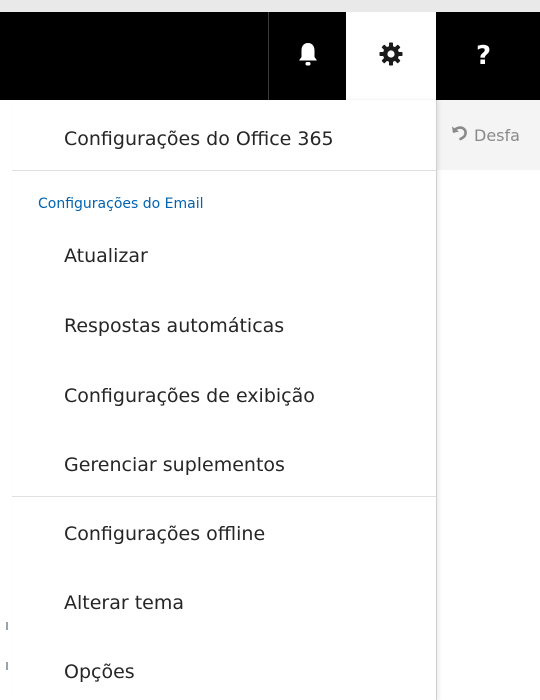 This screenshot has width=540, height=700. I want to click on undo-label: Desfa, so click(497, 135).